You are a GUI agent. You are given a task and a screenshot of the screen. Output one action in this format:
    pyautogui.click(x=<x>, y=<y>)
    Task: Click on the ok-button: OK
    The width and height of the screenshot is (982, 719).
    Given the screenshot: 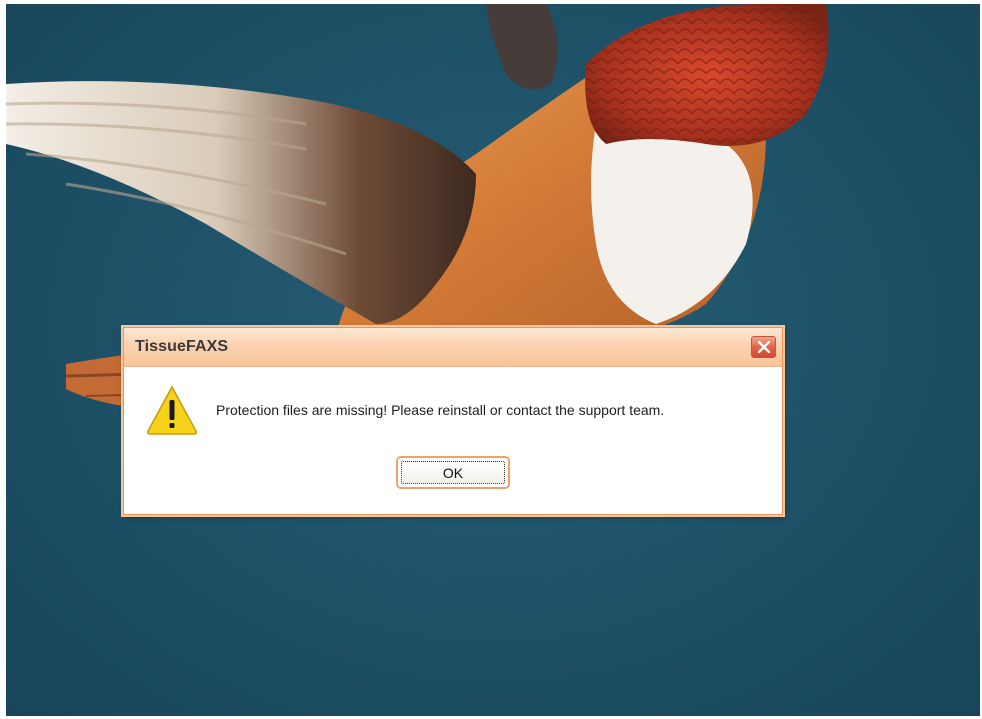 What is the action you would take?
    pyautogui.click(x=453, y=472)
    